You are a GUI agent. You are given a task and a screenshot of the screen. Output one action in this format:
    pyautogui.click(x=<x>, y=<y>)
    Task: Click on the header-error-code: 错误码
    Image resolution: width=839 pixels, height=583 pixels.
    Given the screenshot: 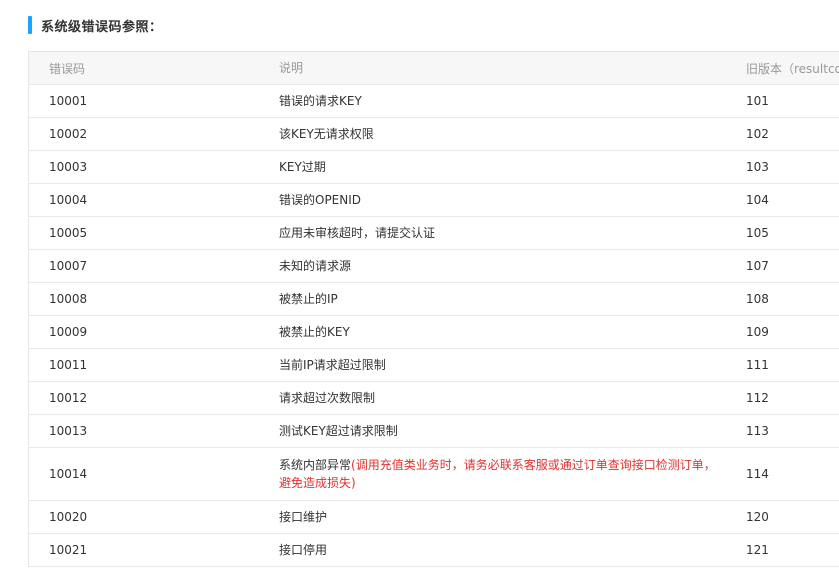 What is the action you would take?
    pyautogui.click(x=67, y=68)
    